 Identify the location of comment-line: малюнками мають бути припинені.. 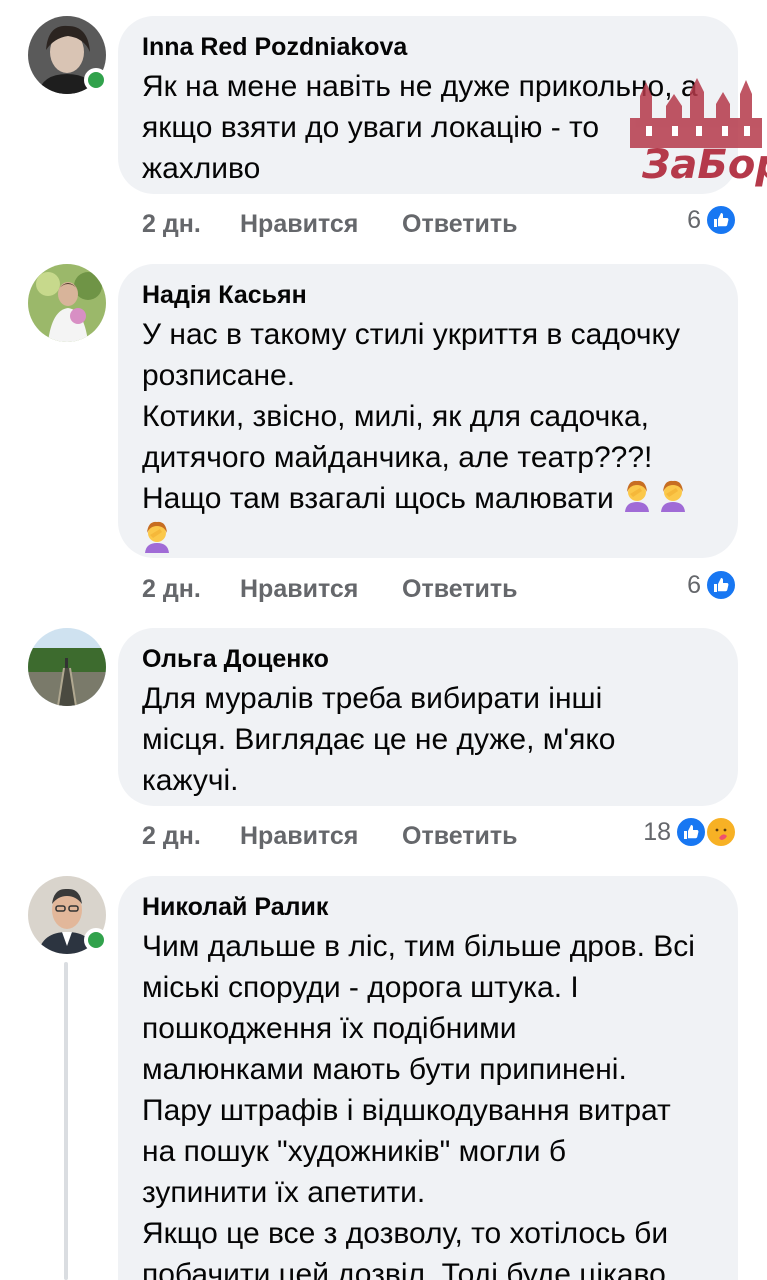
(384, 1069).